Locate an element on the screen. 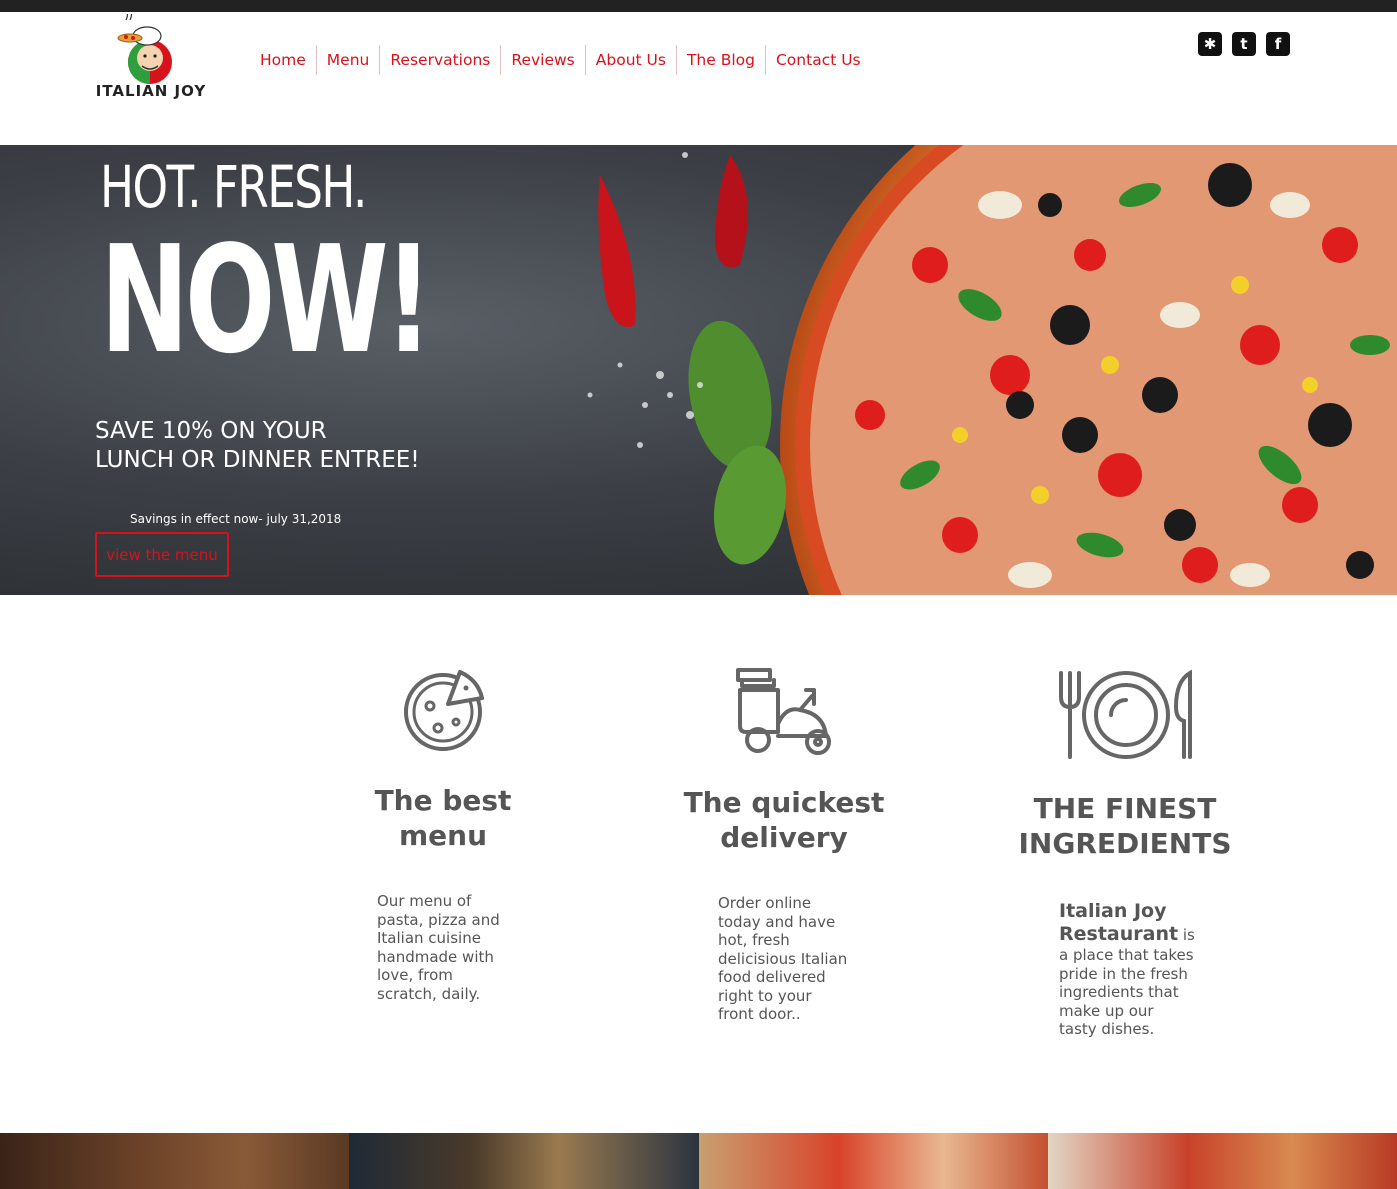  feature-desc-line: pride in the fresh is located at coordinates (1123, 973).